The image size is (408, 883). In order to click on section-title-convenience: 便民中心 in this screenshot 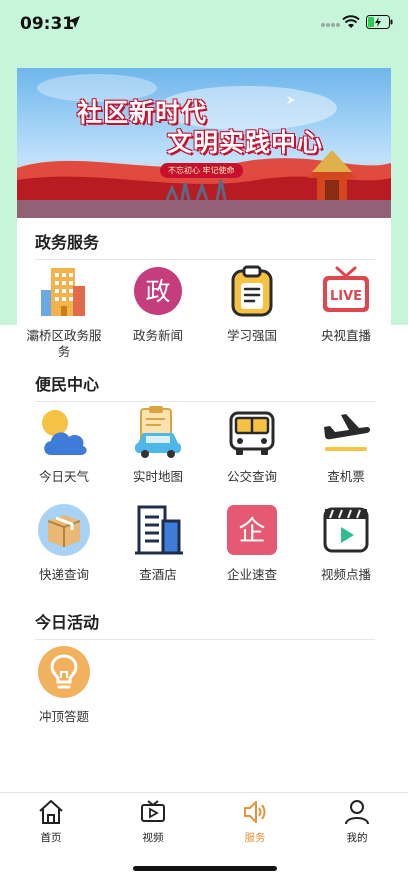, I will do `click(67, 384)`.